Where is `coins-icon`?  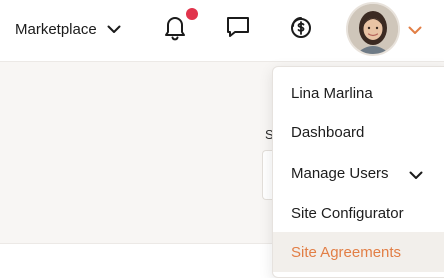 coins-icon is located at coordinates (300, 29).